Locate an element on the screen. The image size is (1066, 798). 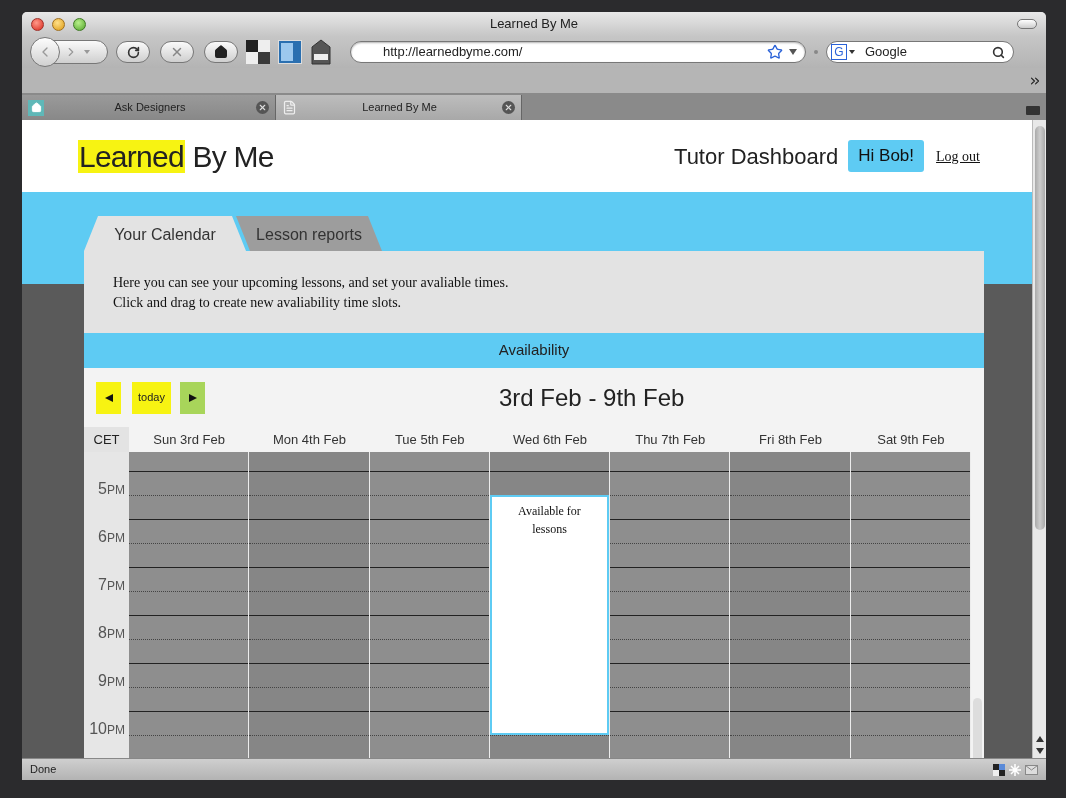
close-window-button is located at coordinates (37, 24).